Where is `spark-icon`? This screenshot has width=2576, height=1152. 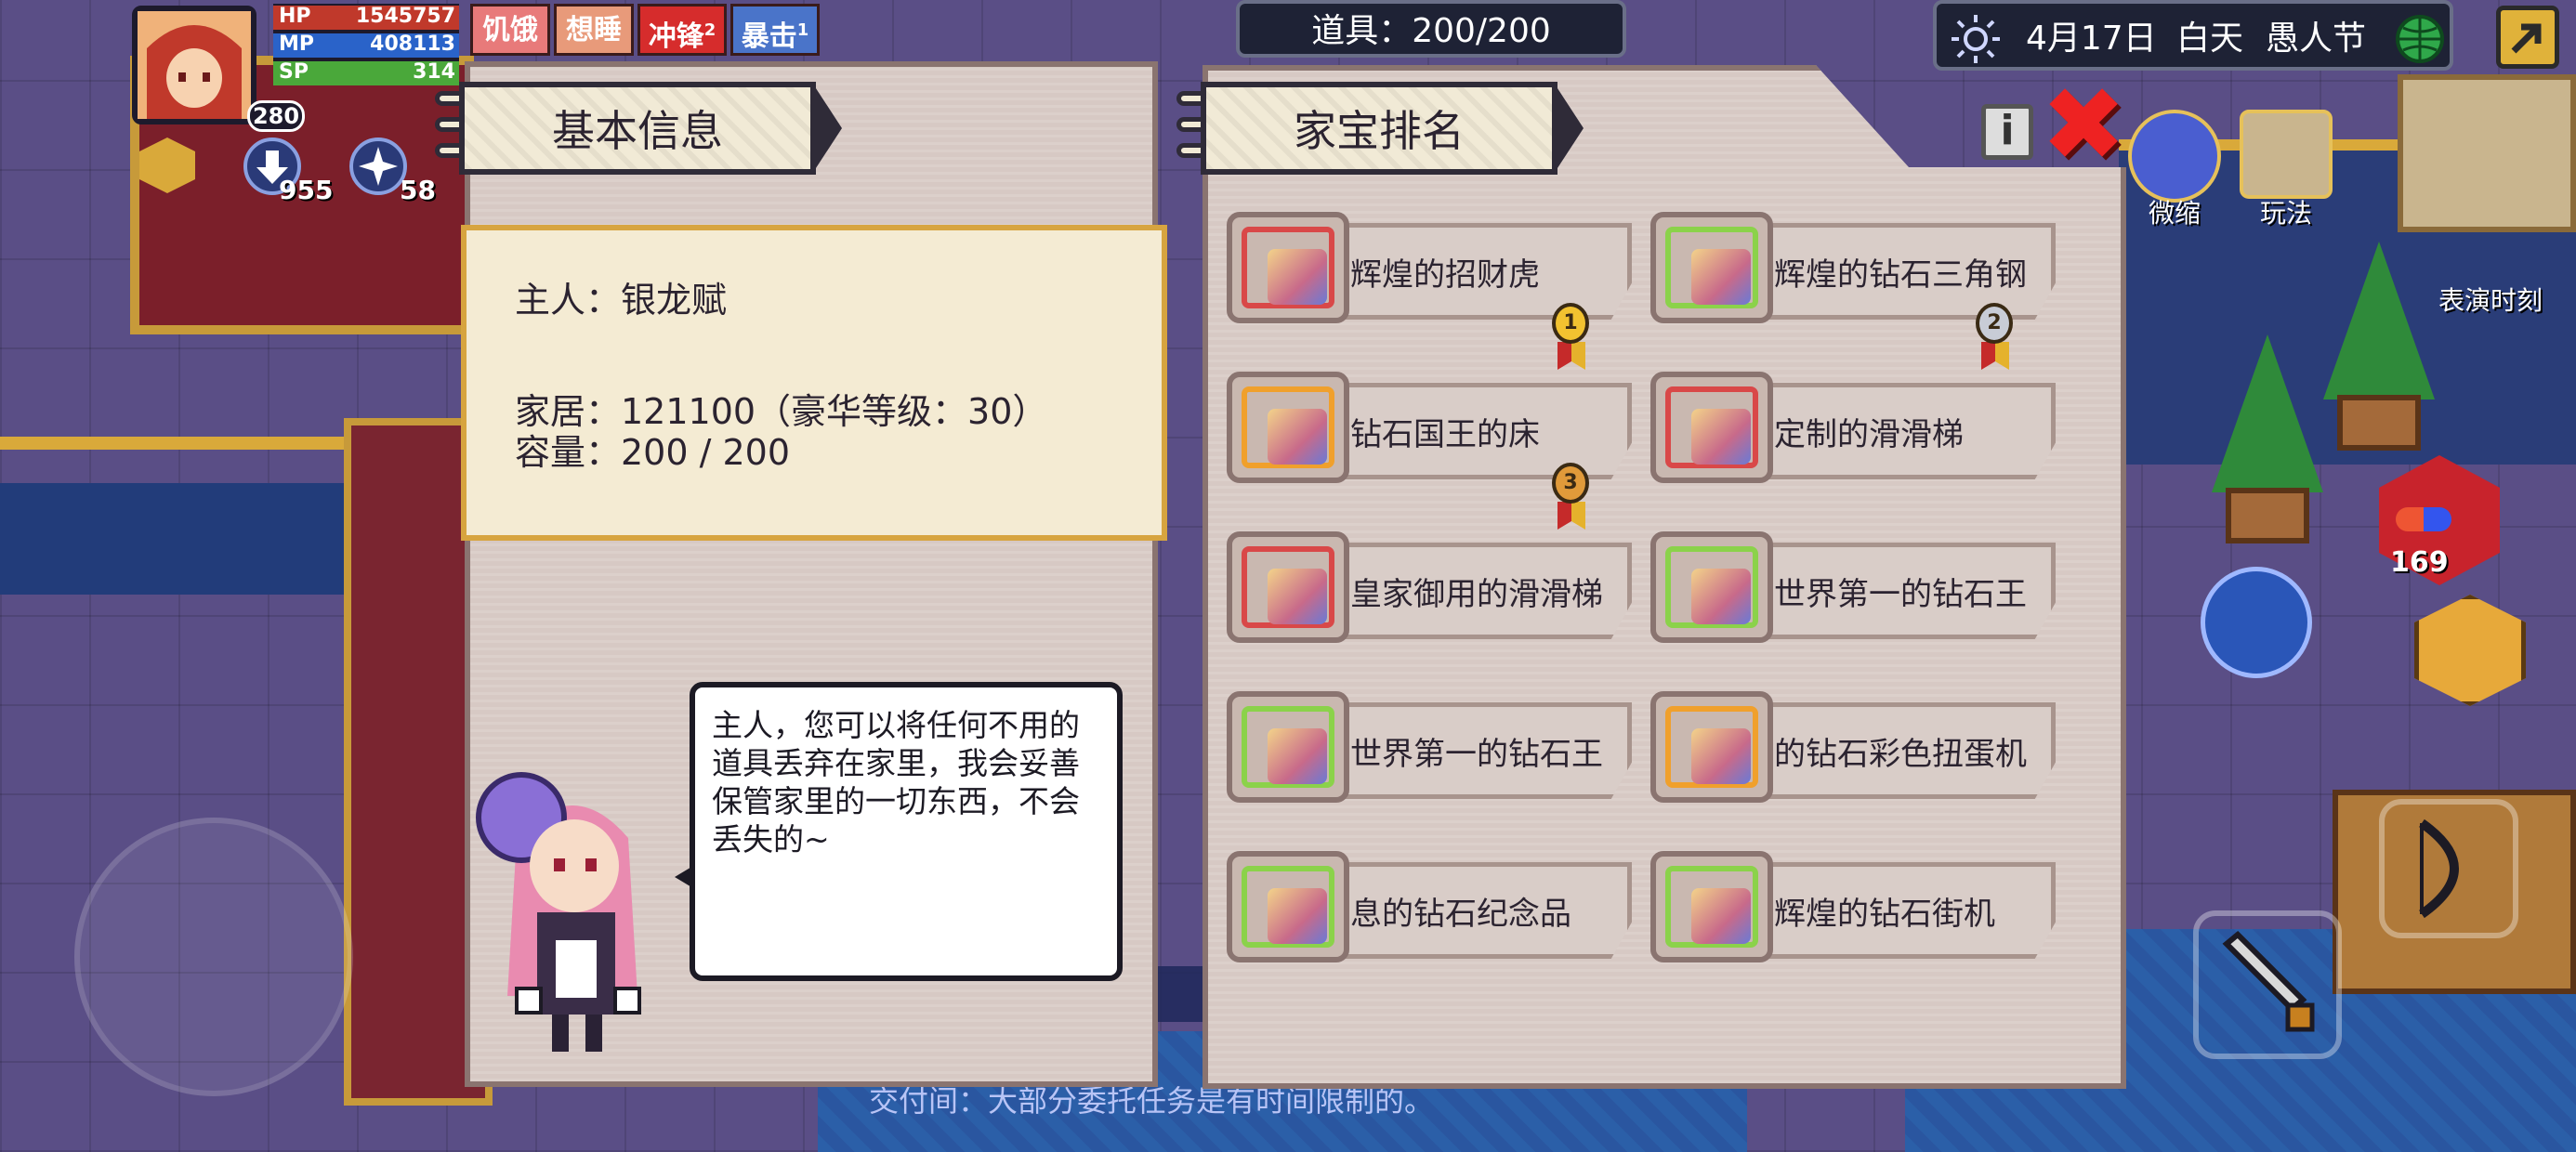 spark-icon is located at coordinates (378, 166).